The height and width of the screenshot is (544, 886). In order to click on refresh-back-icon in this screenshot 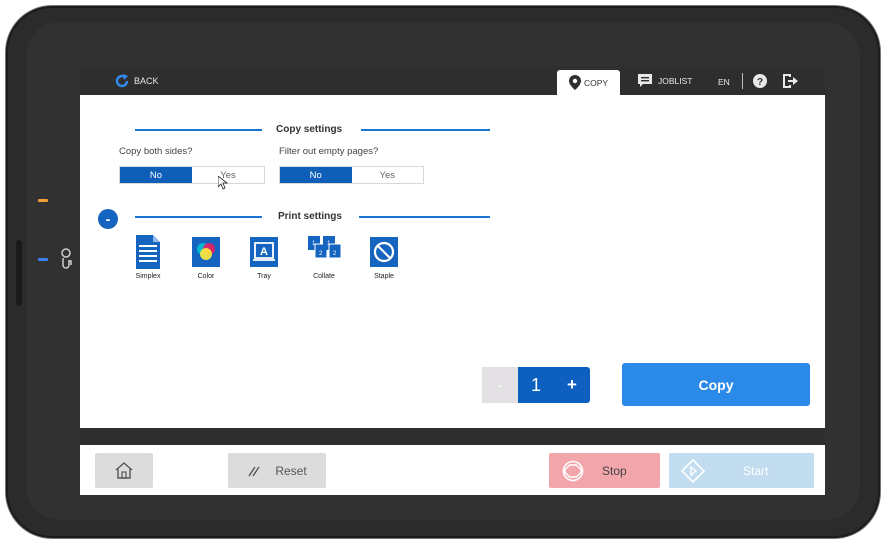, I will do `click(122, 81)`.